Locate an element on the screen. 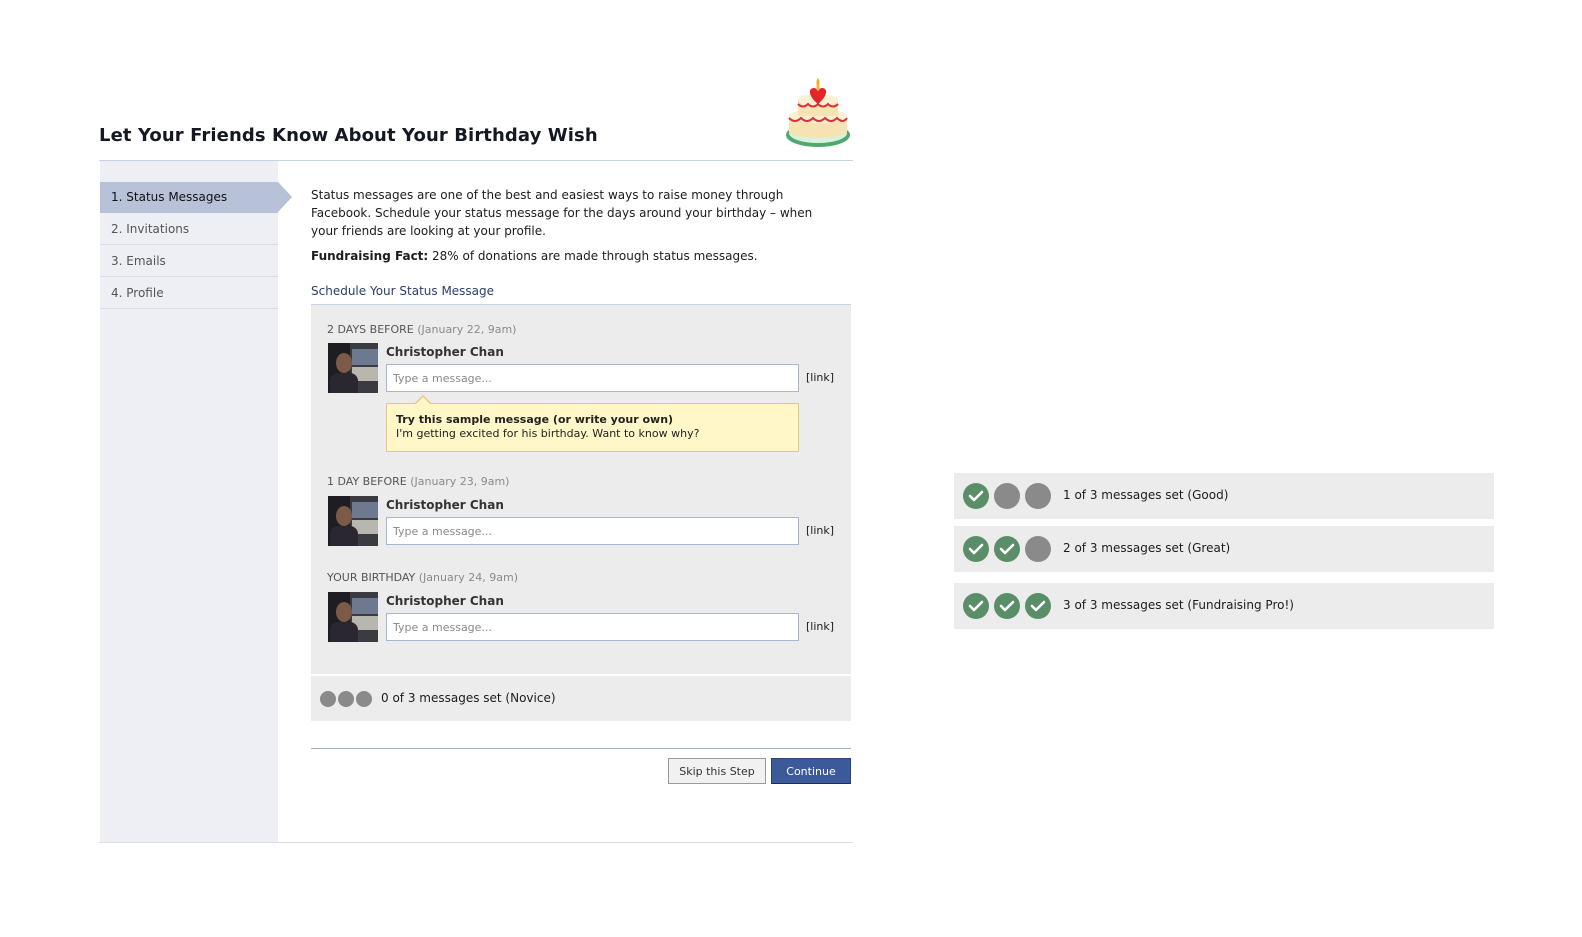 The width and height of the screenshot is (1582, 937). progress-state-good: 1 of 3 messages set (Good) is located at coordinates (1224, 496).